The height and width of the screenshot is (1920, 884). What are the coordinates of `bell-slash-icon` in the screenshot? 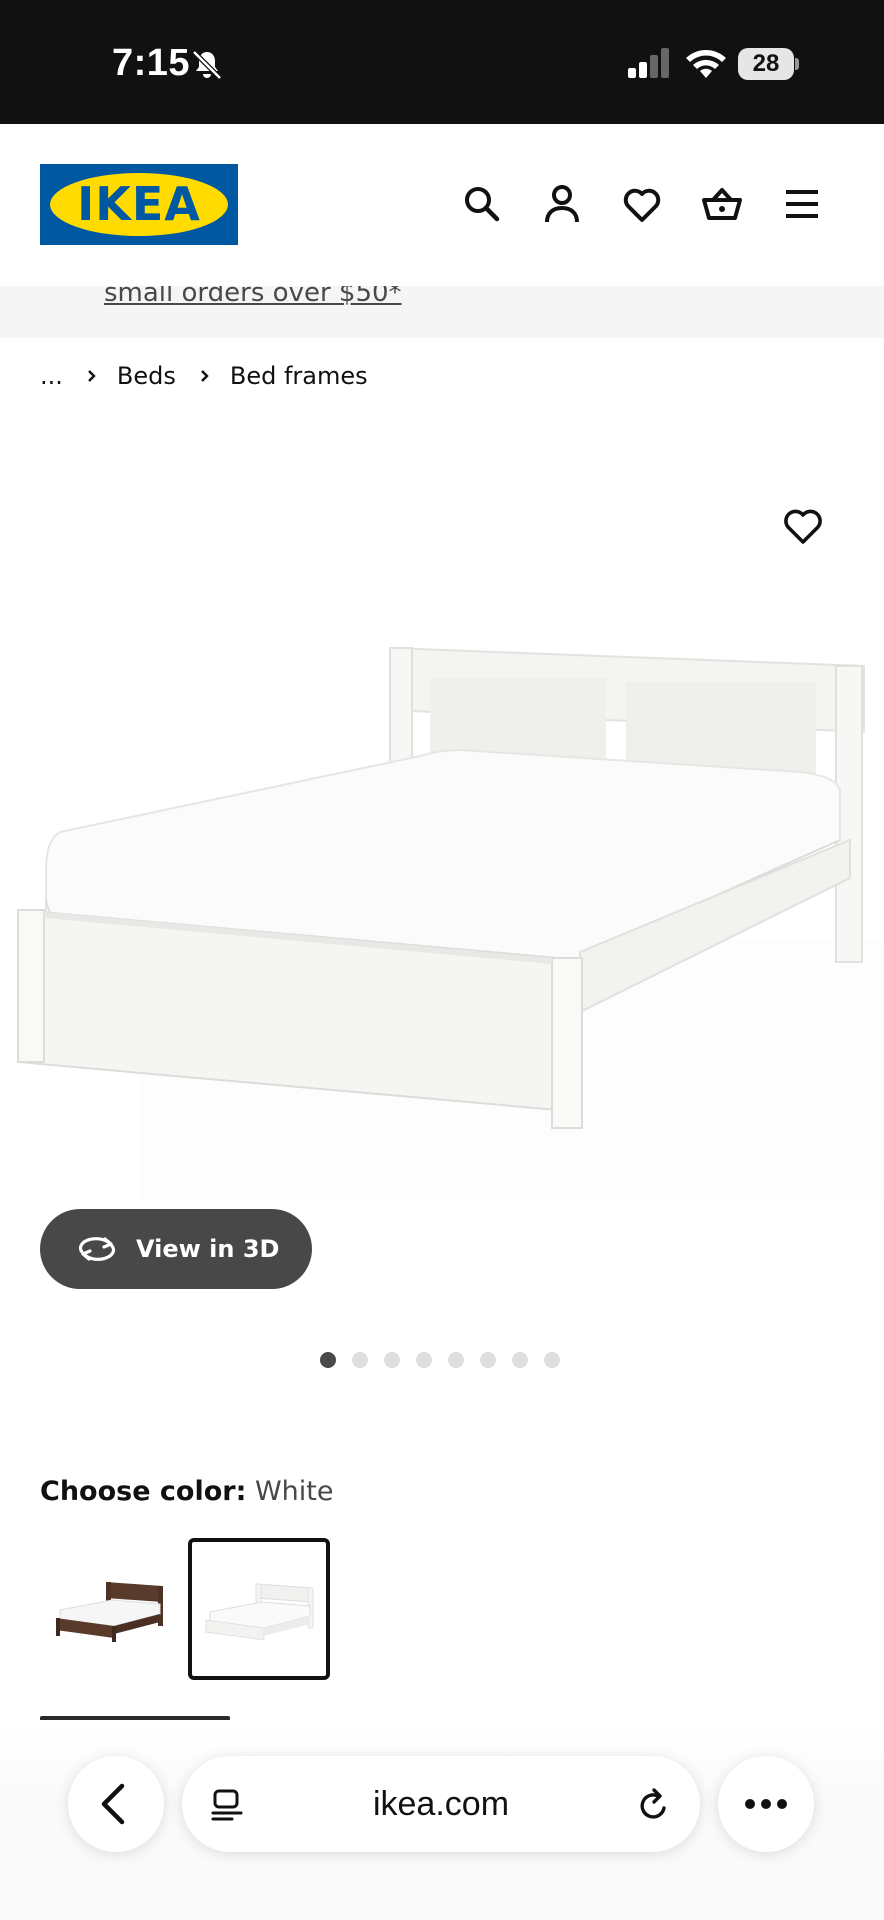 It's located at (207, 65).